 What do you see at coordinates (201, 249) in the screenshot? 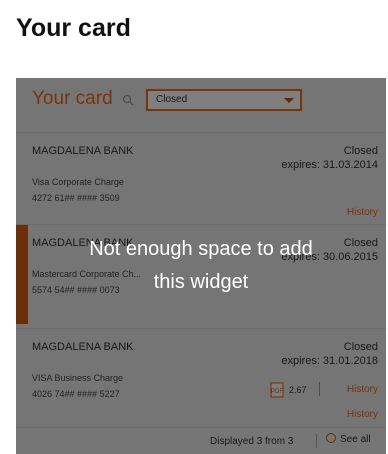
I see `overlay-message-line1: Not enough space to add` at bounding box center [201, 249].